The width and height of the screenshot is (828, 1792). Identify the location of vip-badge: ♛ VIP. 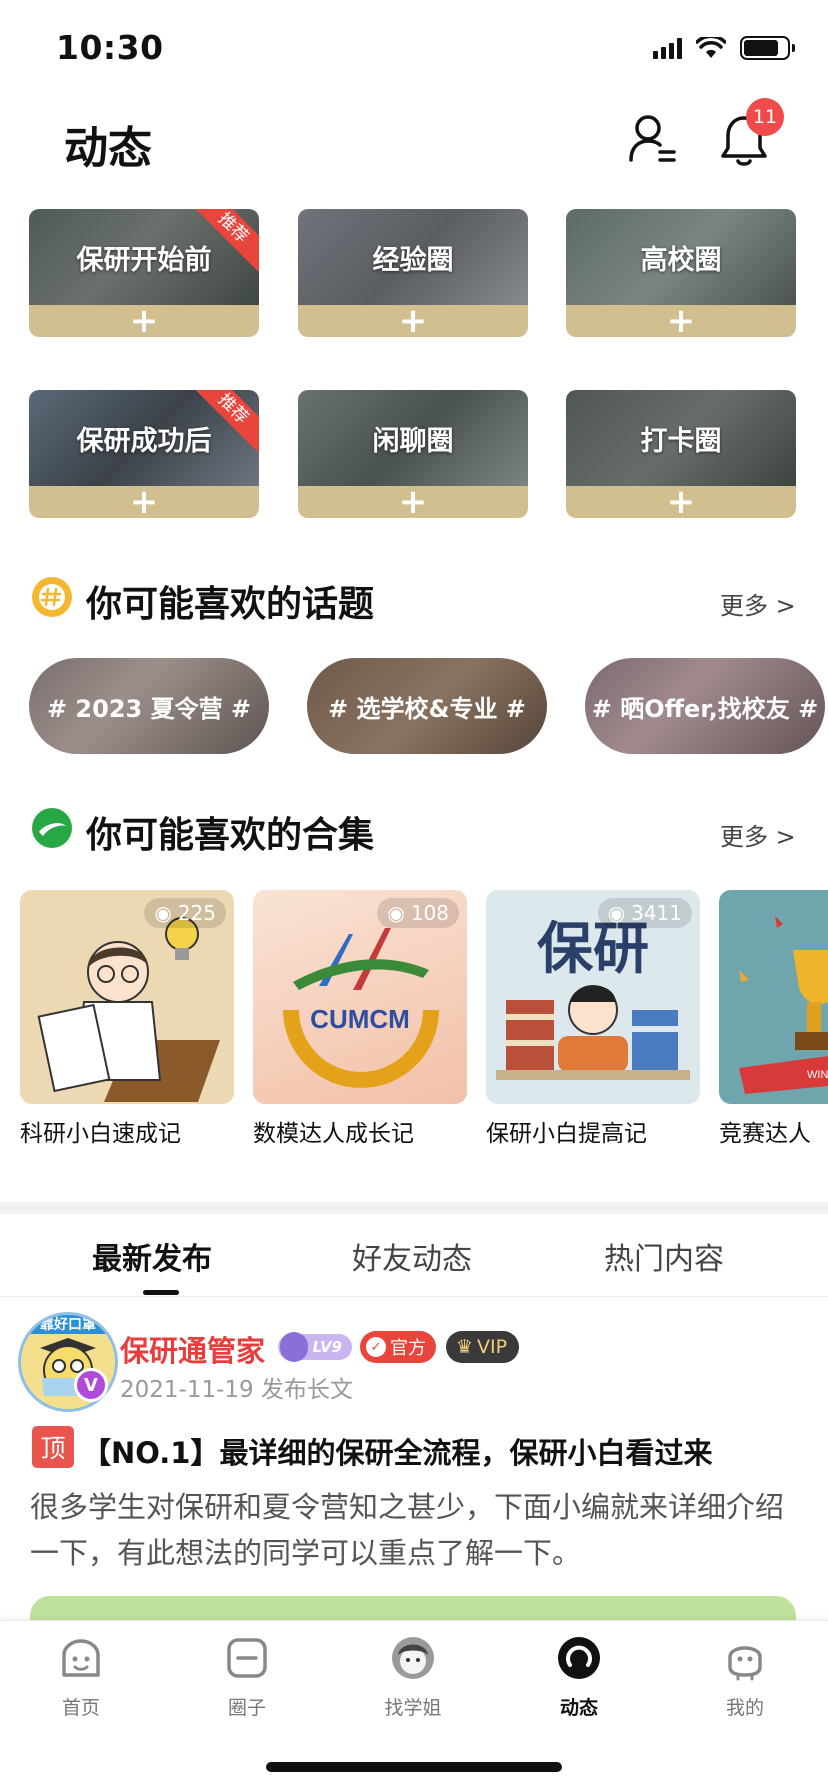
(483, 1347).